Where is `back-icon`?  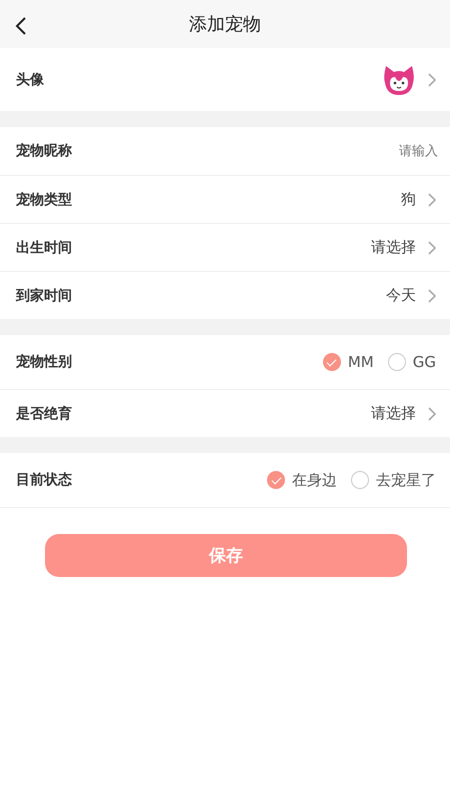 back-icon is located at coordinates (21, 26).